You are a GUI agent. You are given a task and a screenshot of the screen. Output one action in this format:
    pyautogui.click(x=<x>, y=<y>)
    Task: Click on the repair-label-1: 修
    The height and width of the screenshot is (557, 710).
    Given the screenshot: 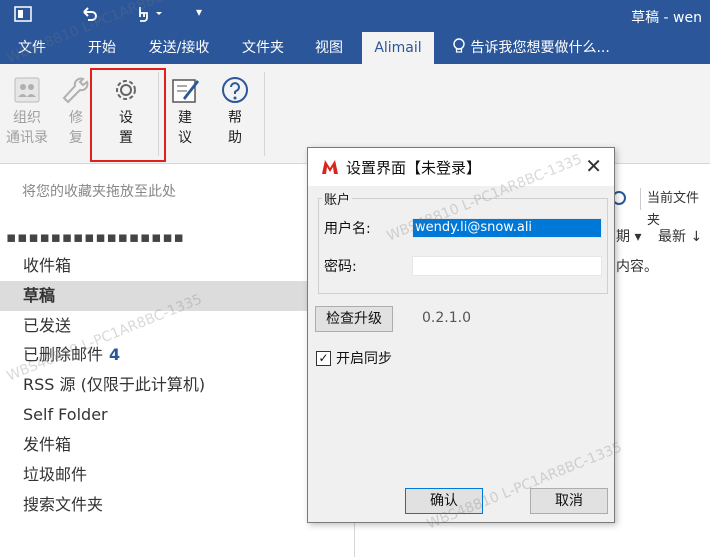 What is the action you would take?
    pyautogui.click(x=76, y=118)
    